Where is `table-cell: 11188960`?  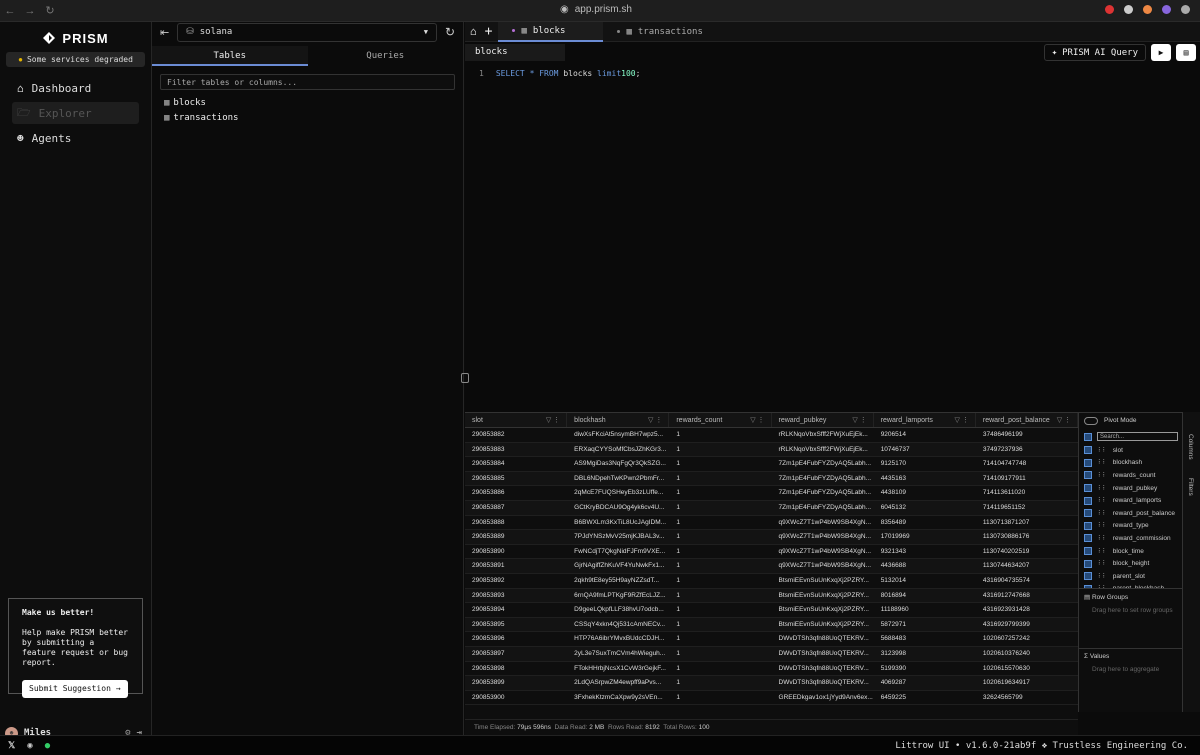 table-cell: 11188960 is located at coordinates (925, 610).